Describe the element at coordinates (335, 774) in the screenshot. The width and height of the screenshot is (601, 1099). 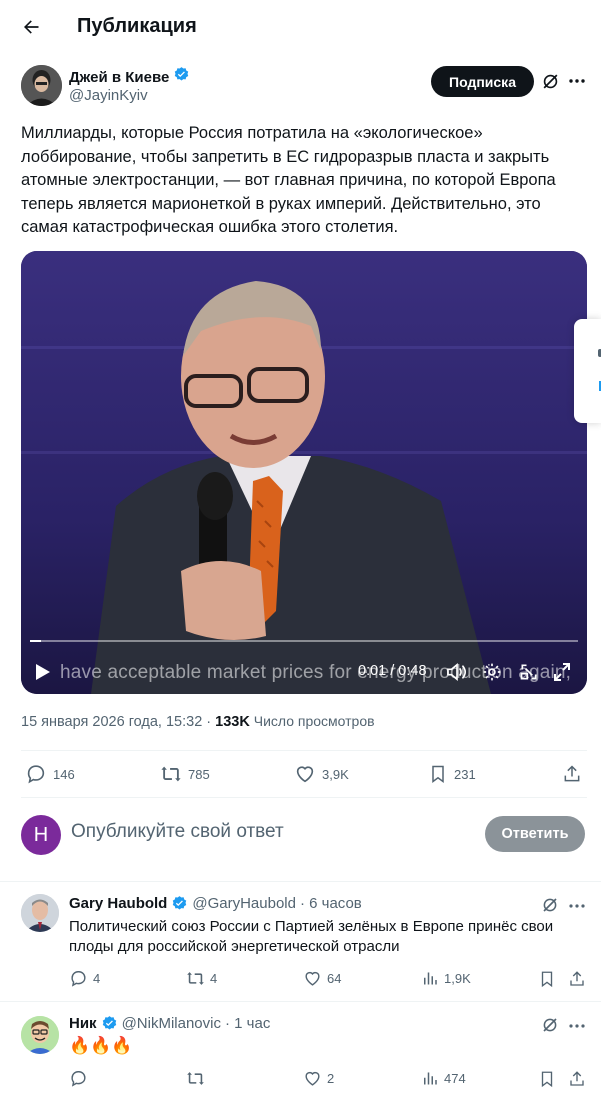
I see `like-count: 3,9K` at that location.